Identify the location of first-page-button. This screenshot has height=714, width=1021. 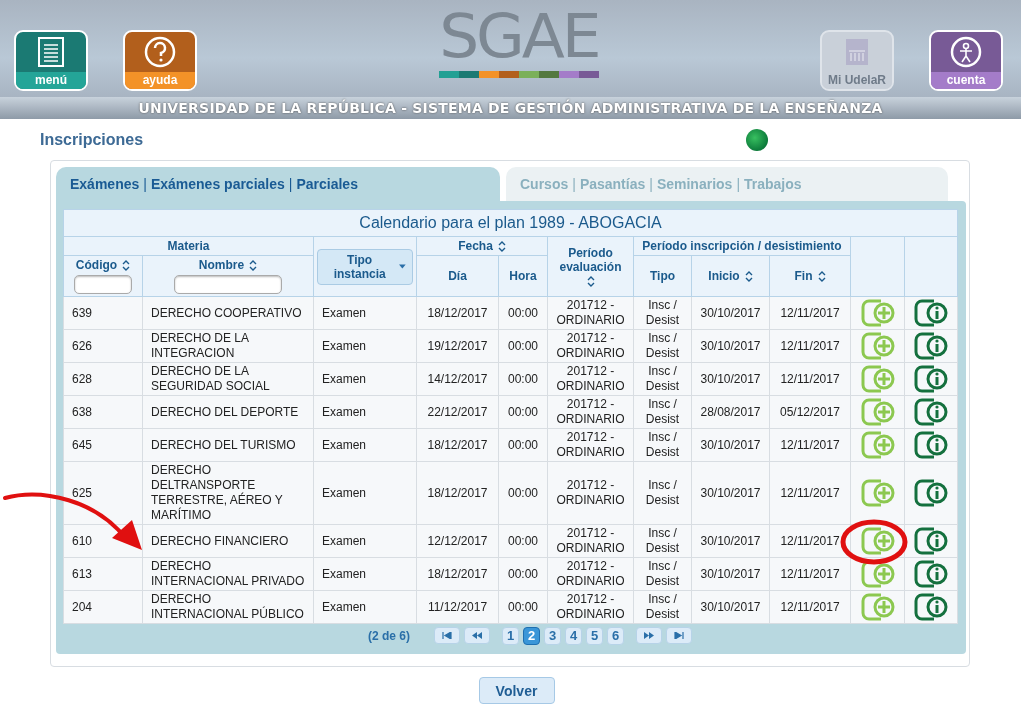
(447, 635).